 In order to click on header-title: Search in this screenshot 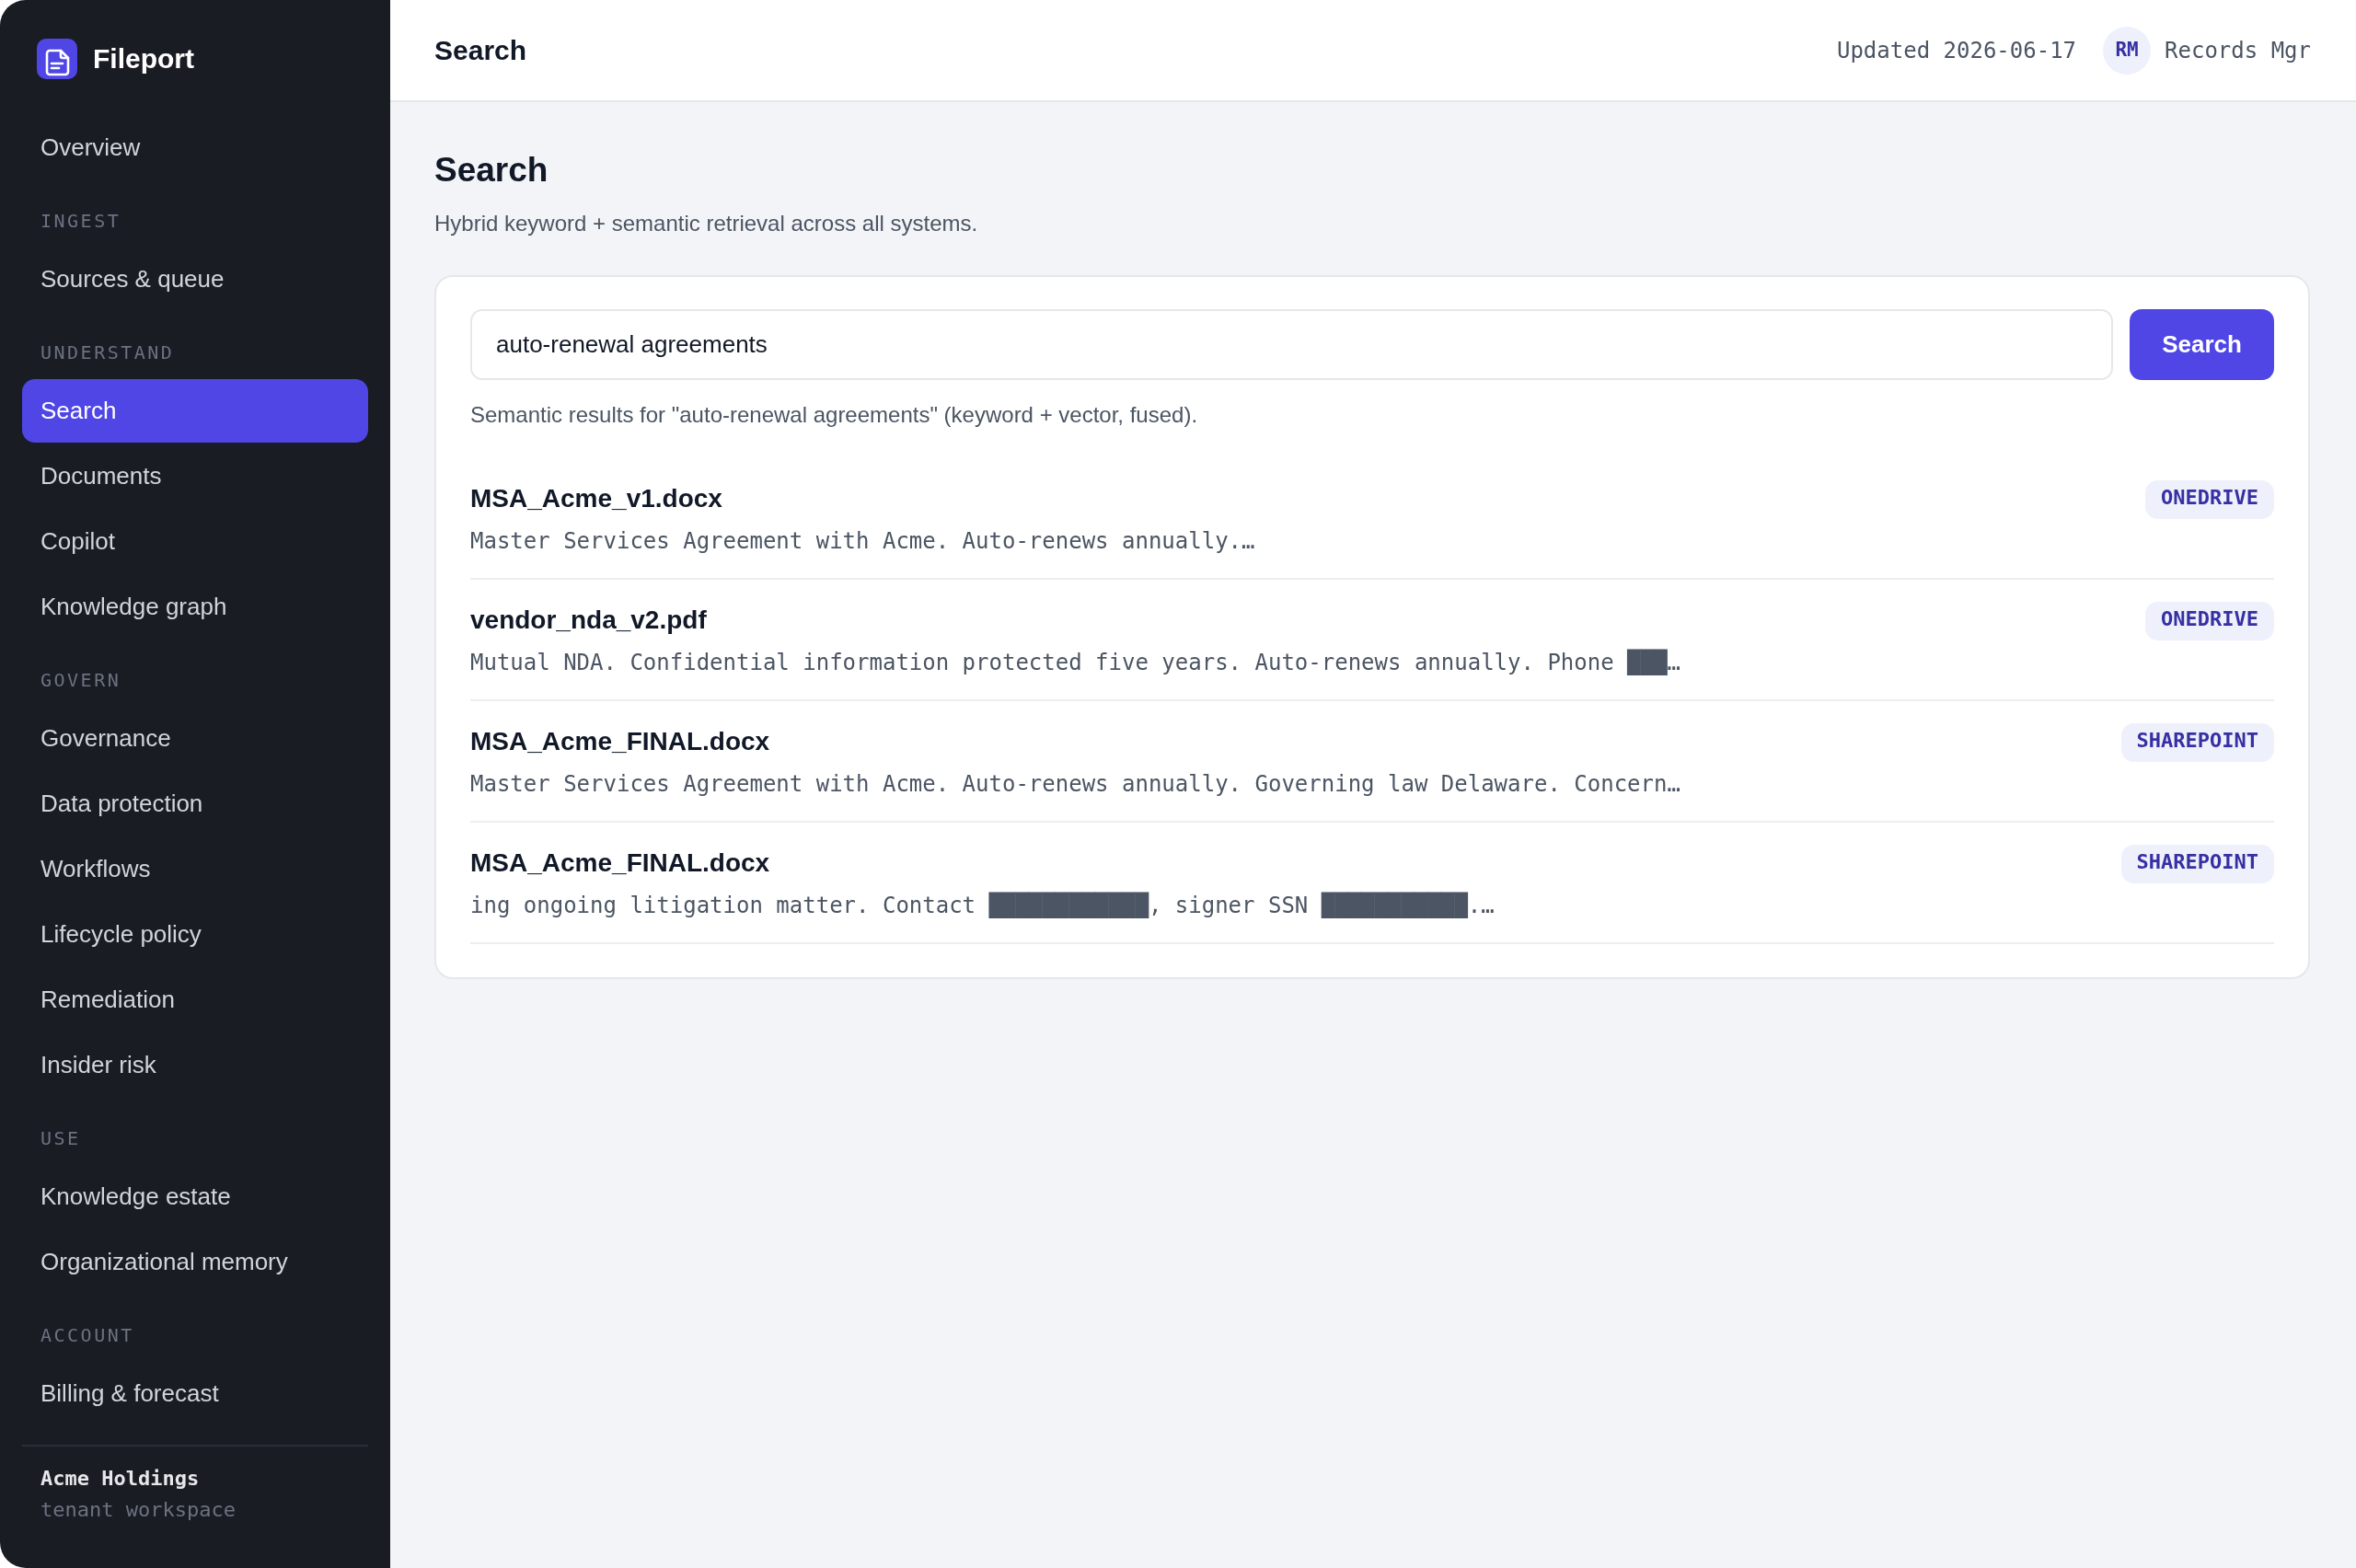, I will do `click(481, 50)`.